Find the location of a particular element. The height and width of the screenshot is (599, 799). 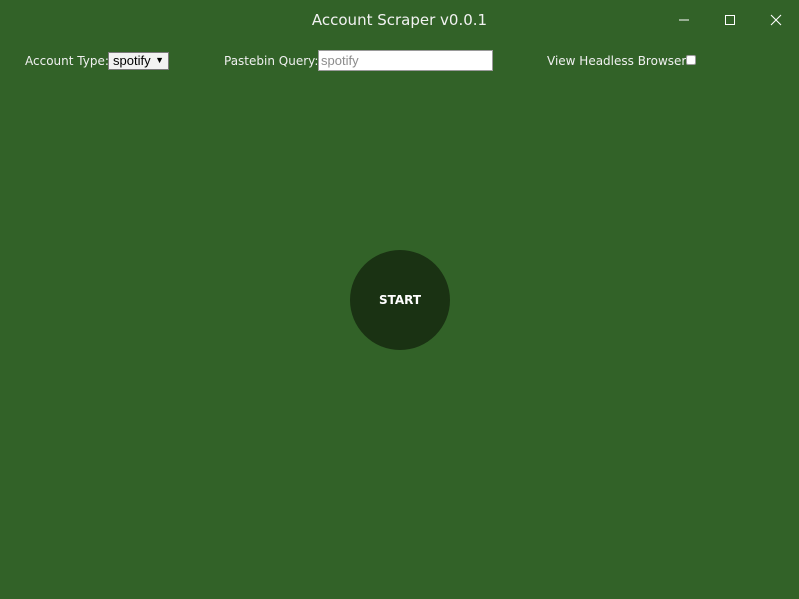

maximize-icon is located at coordinates (730, 20).